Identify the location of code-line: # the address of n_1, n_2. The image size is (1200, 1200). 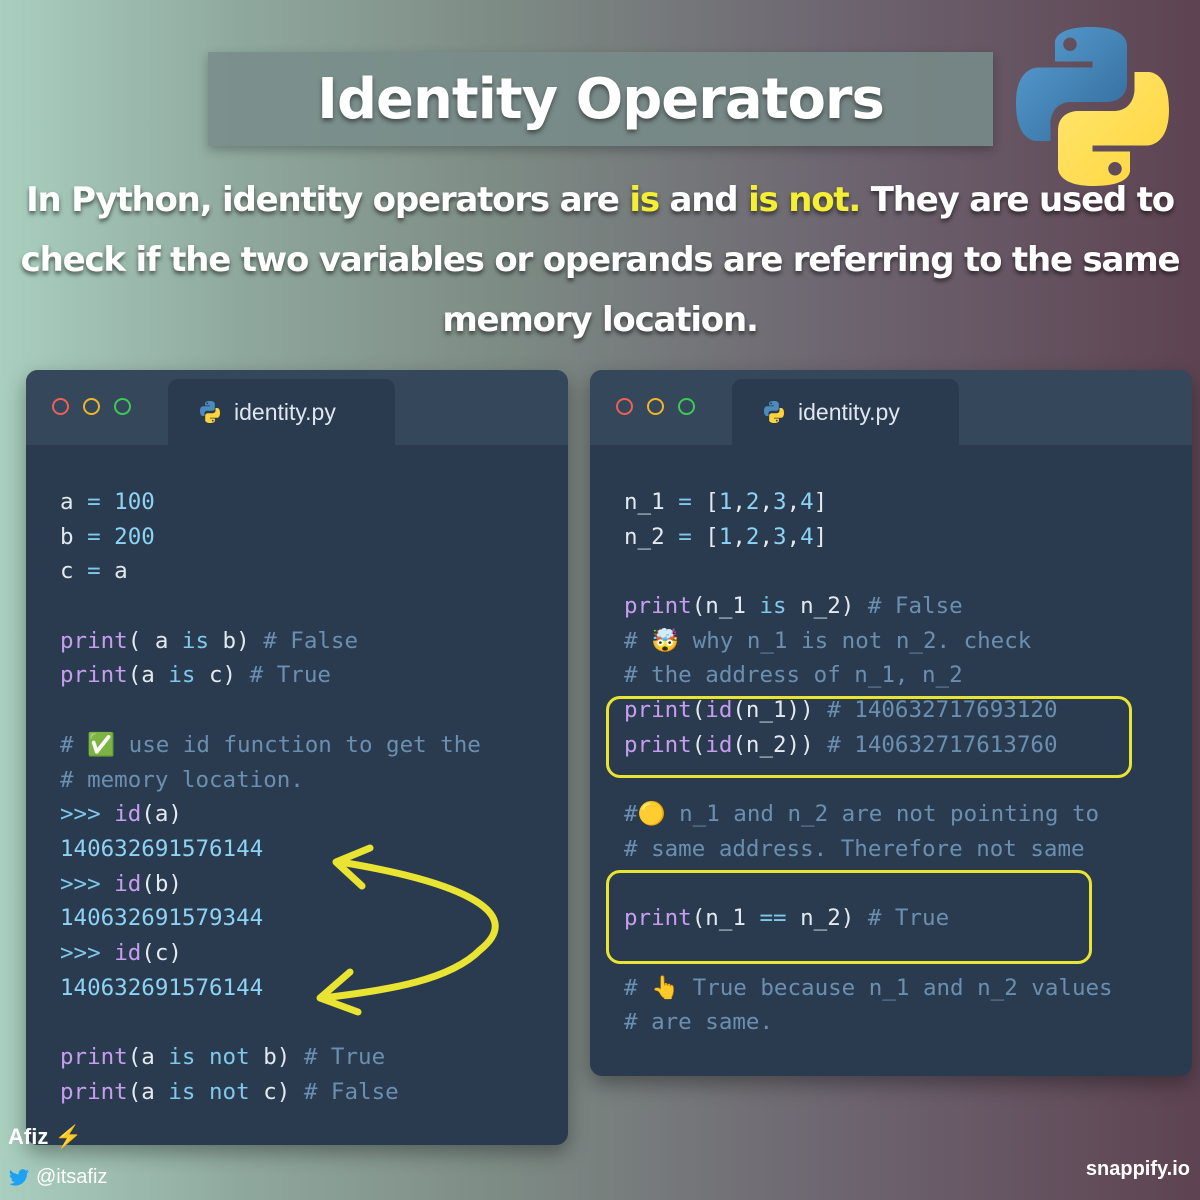
(868, 675).